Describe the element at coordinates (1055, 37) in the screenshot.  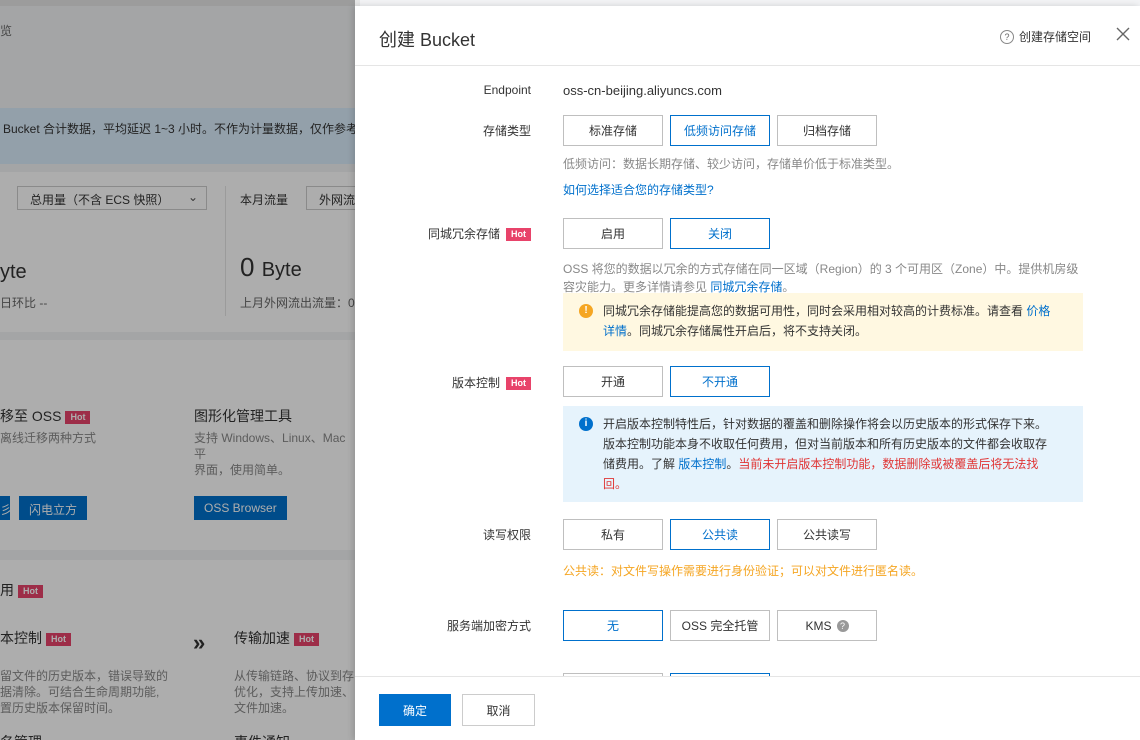
I see `help-link-label: 创建存储空间` at that location.